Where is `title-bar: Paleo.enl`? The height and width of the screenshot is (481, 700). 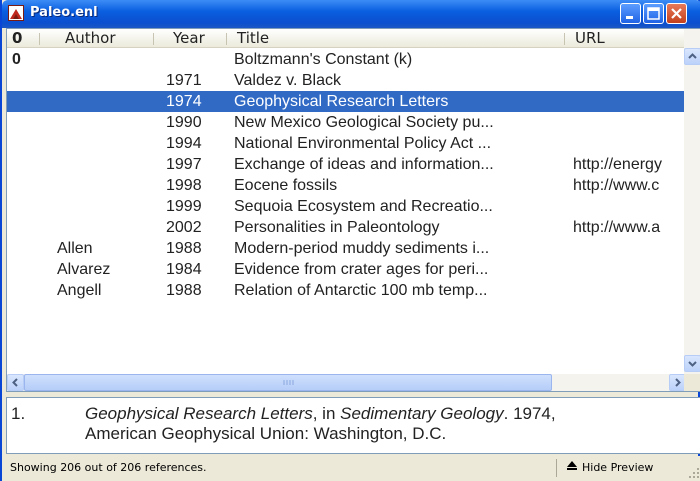
title-bar: Paleo.enl is located at coordinates (351, 14).